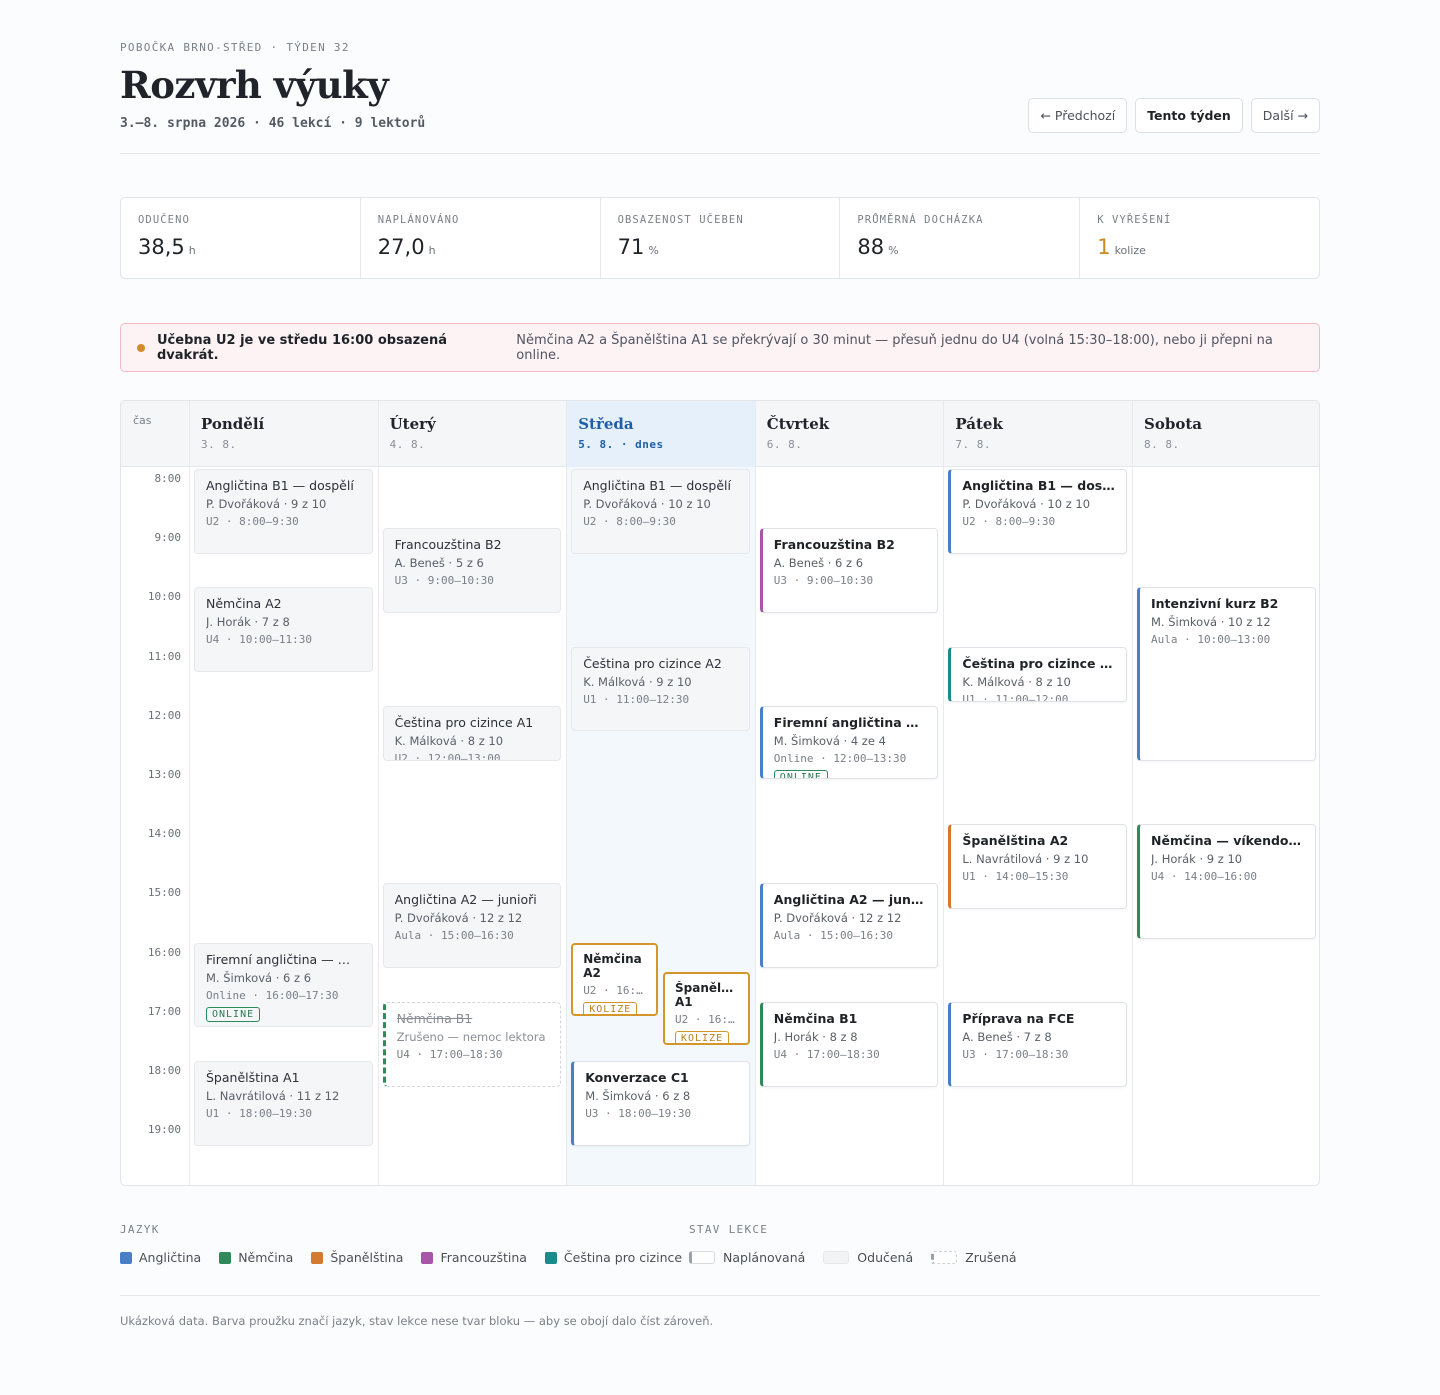 Image resolution: width=1440 pixels, height=1395 pixels. I want to click on legend-item-label: Španělština, so click(367, 1257).